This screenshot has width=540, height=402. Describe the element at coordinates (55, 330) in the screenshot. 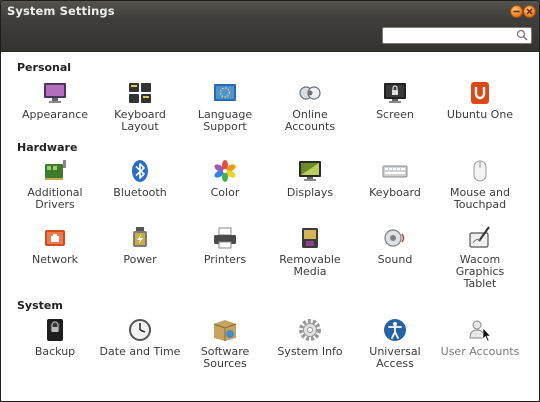

I see `backup-icon` at that location.